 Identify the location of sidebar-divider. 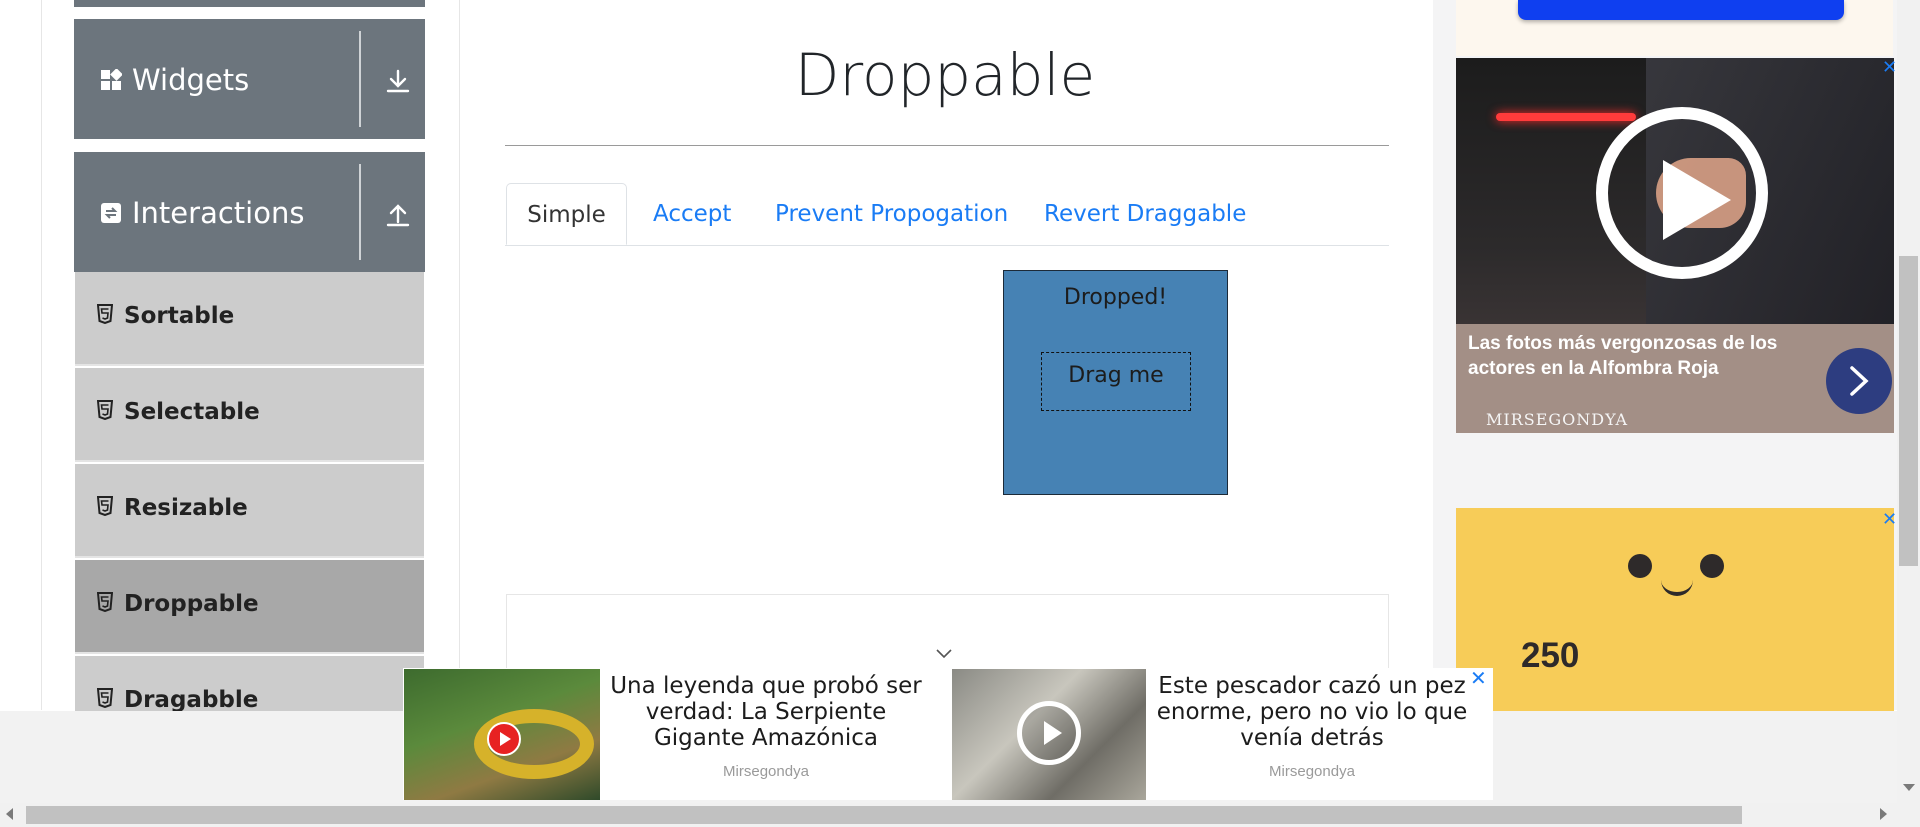
(459, 355).